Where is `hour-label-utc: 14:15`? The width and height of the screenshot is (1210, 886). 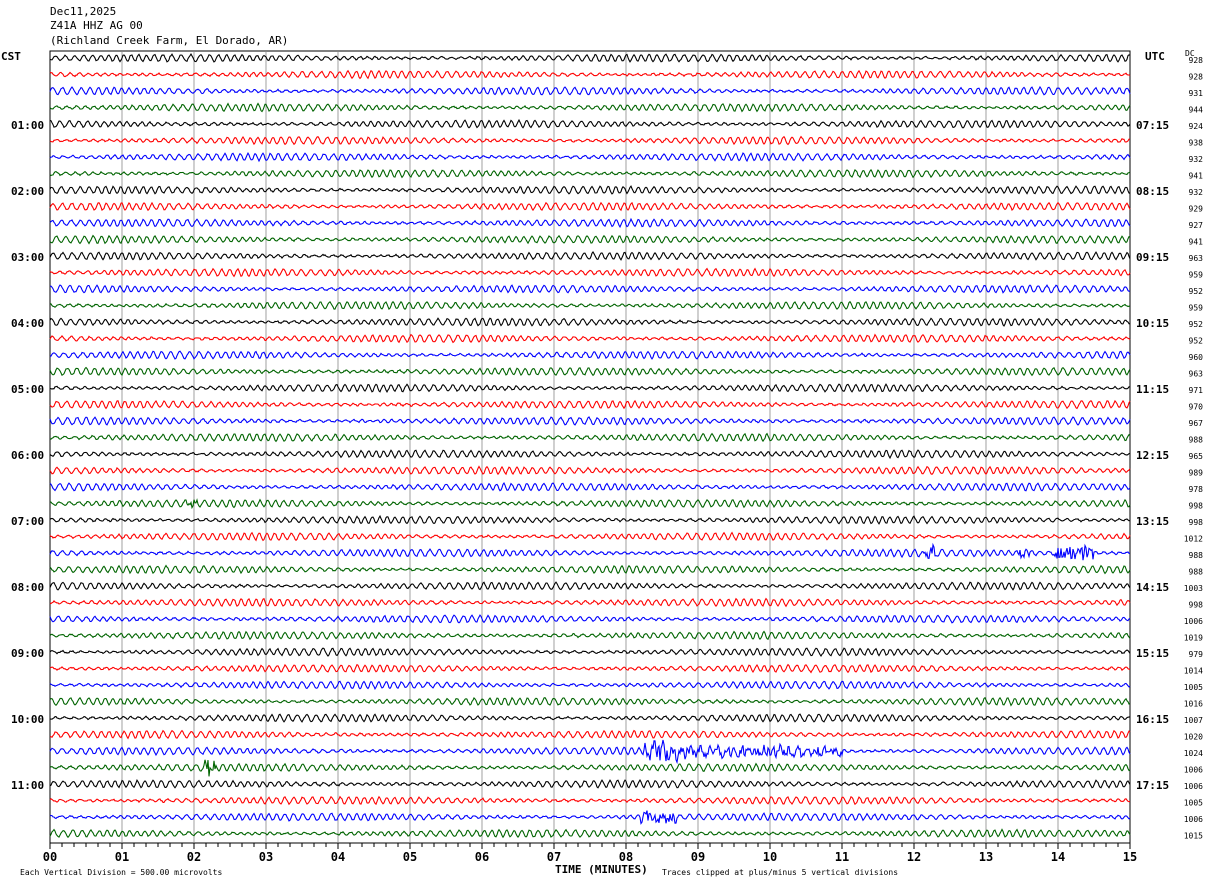
hour-label-utc: 14:15 is located at coordinates (1152, 587).